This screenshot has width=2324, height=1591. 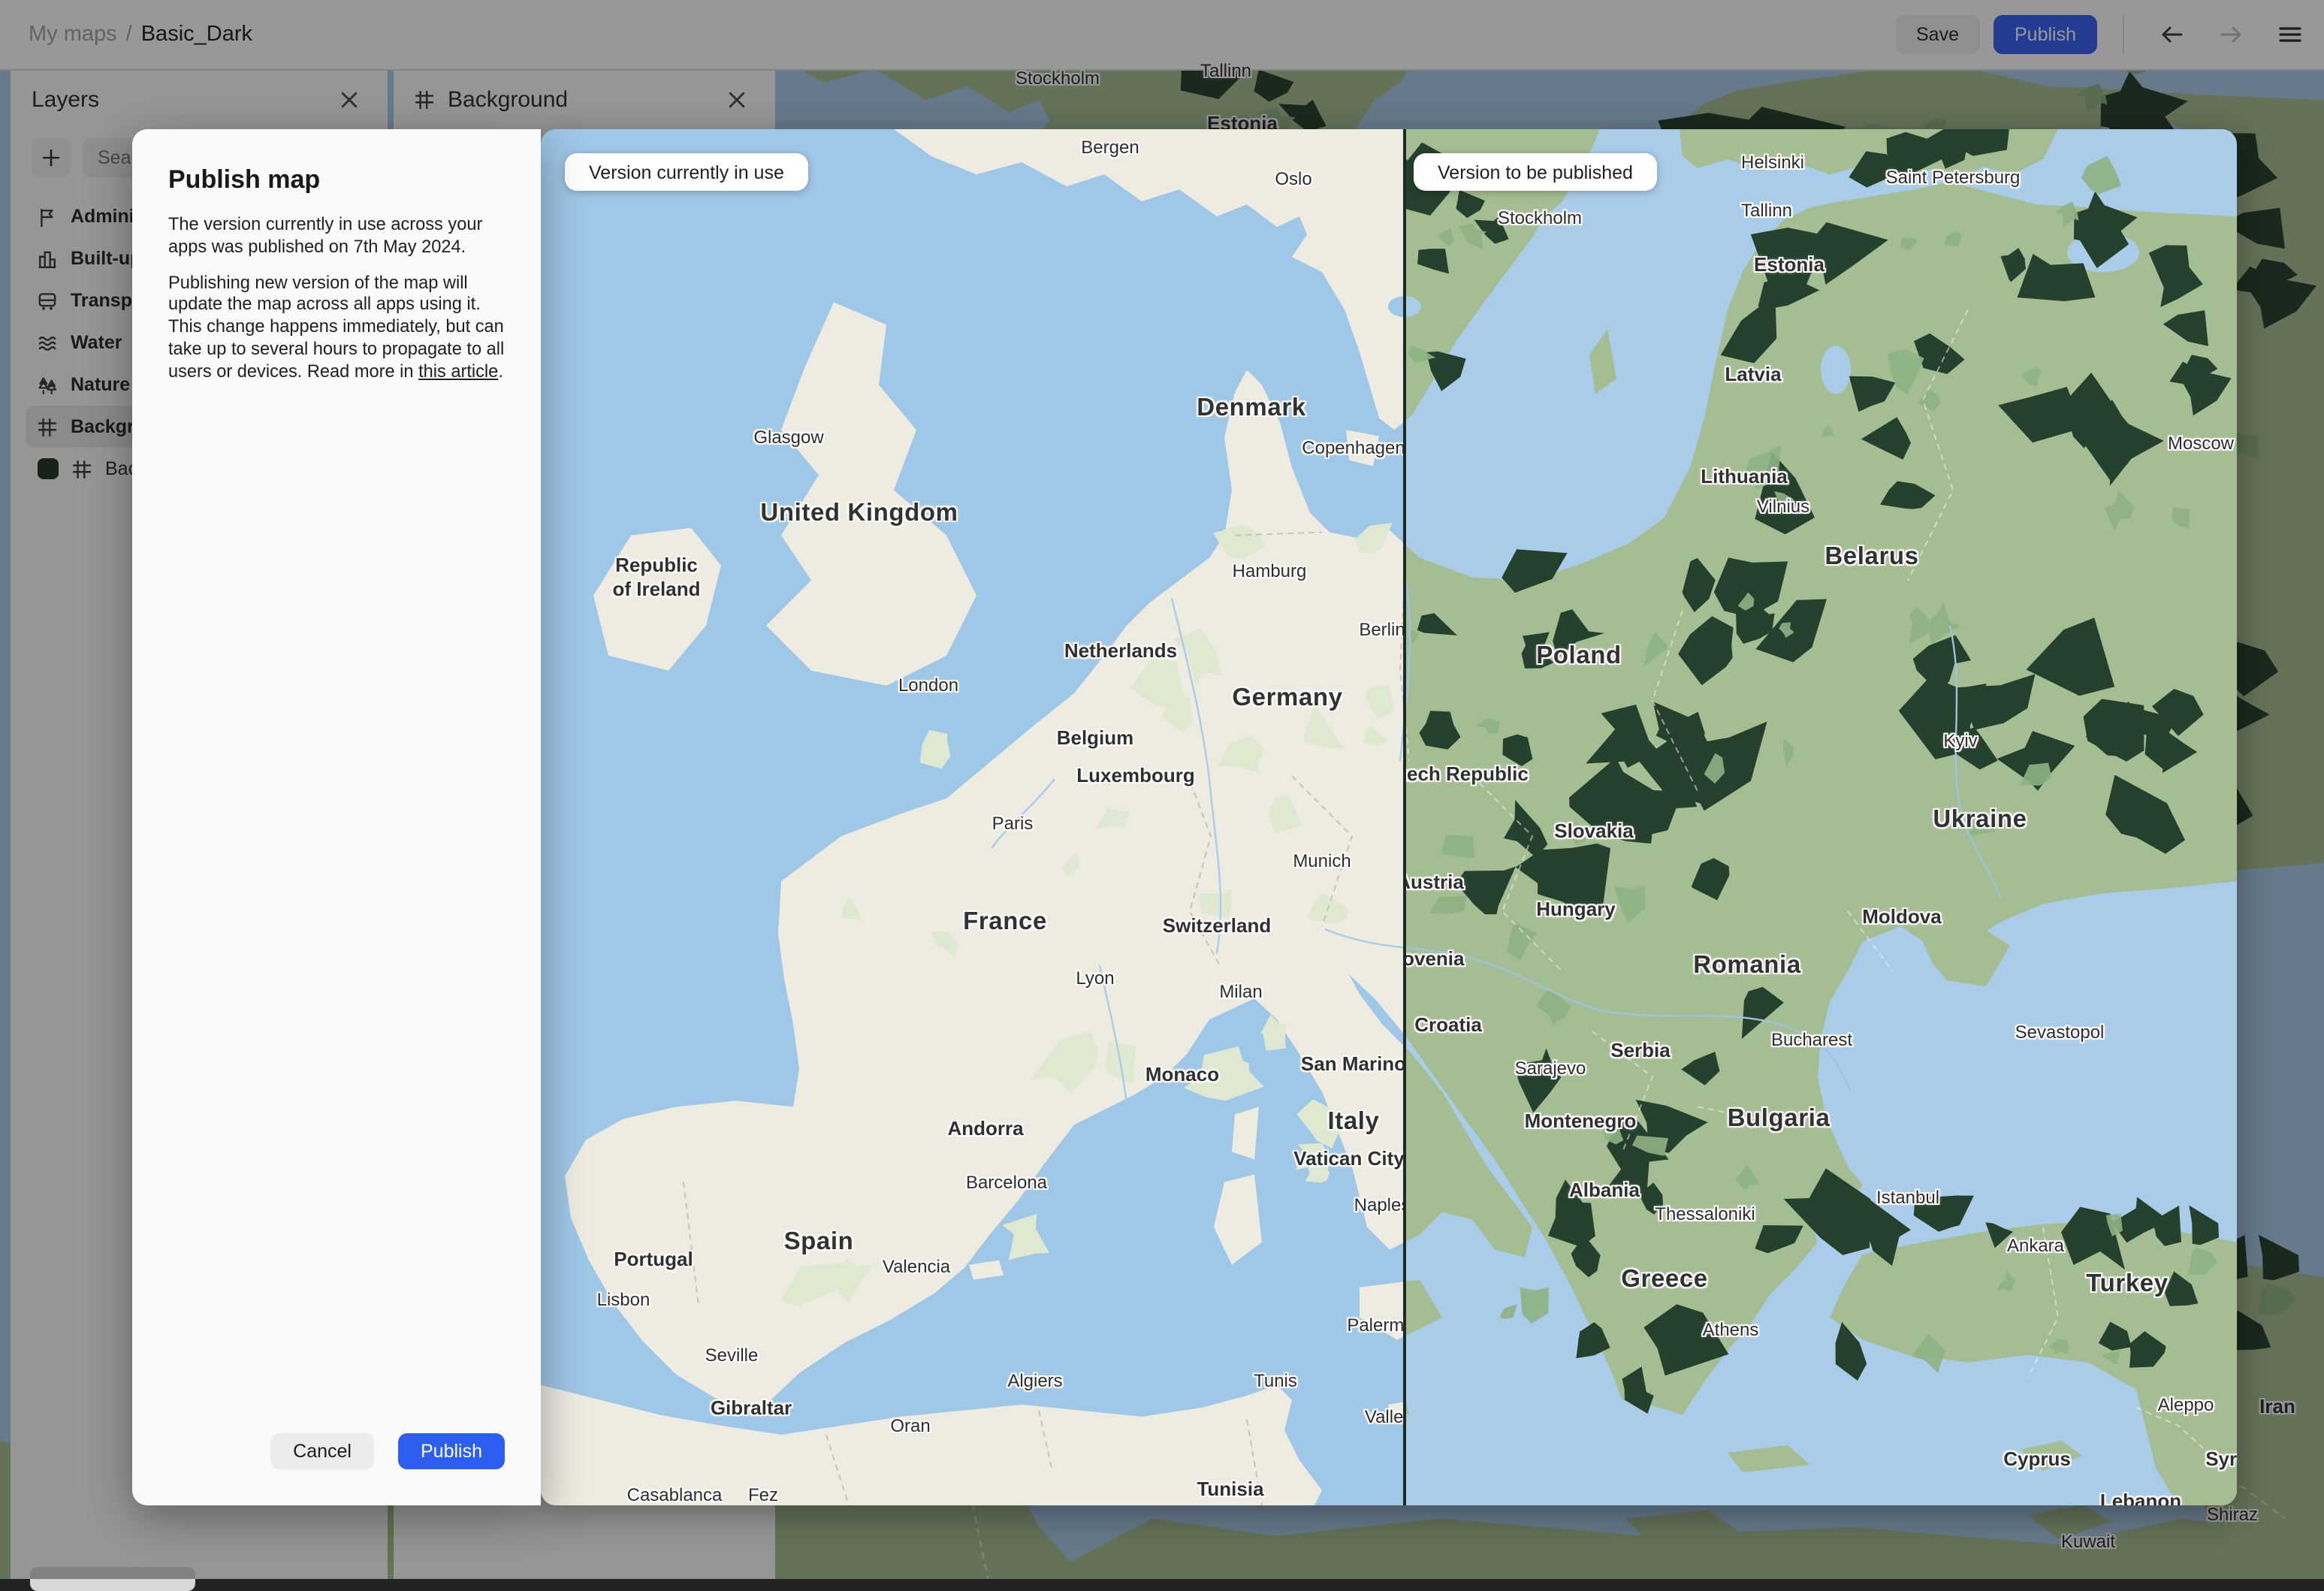 I want to click on map-label-denmark: Denmark, so click(x=1251, y=407).